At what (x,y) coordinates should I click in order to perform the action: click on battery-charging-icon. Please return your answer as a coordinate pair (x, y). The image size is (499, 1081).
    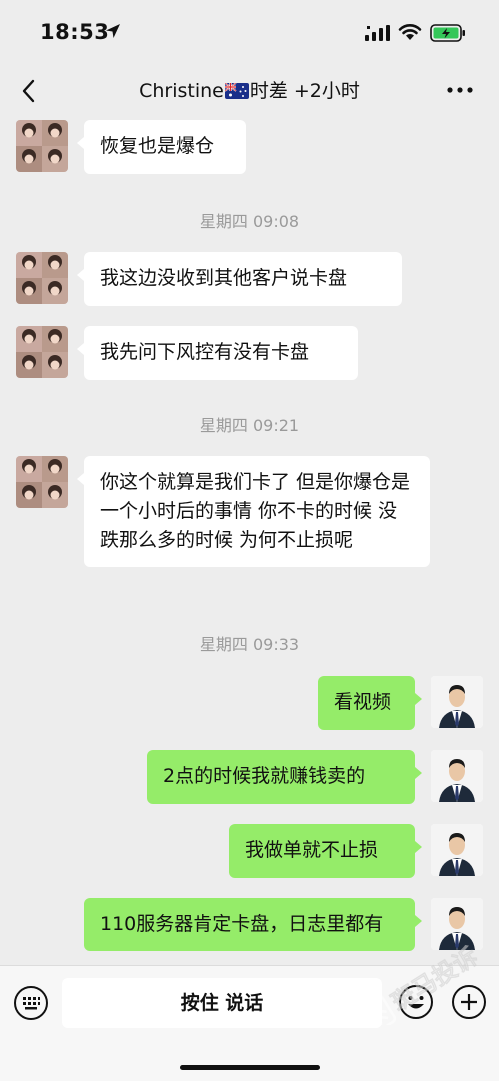
    Looking at the image, I should click on (447, 33).